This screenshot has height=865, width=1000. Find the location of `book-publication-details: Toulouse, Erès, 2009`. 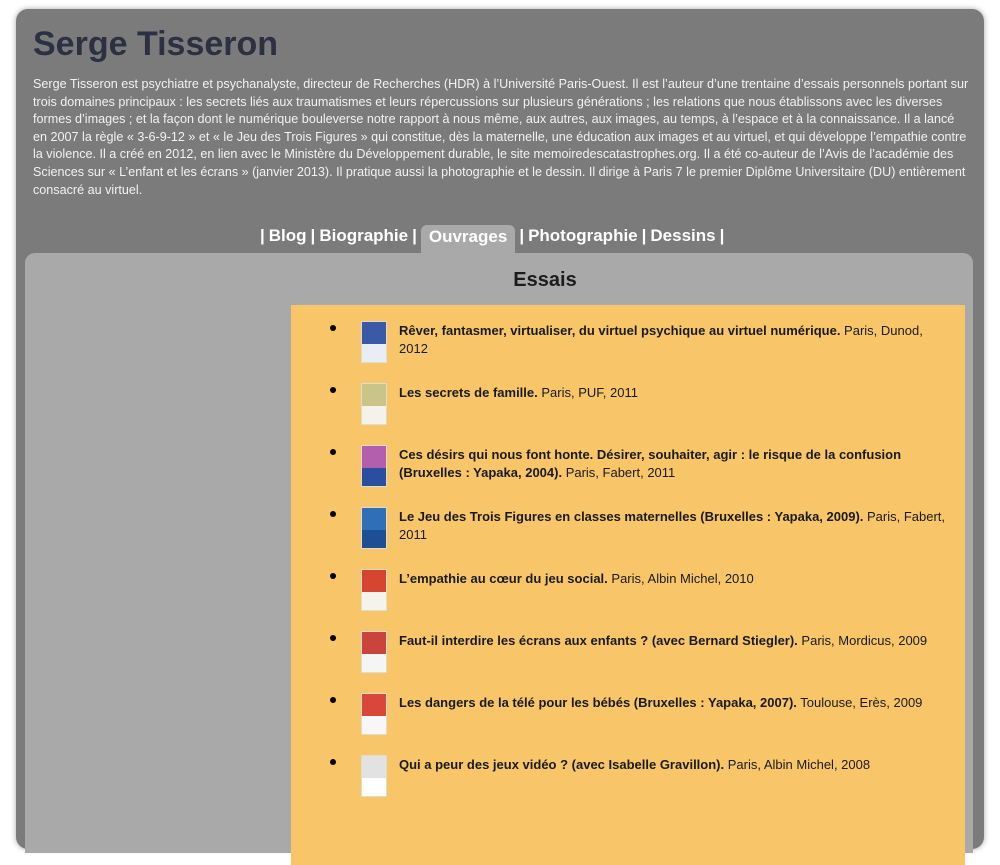

book-publication-details: Toulouse, Erès, 2009 is located at coordinates (859, 702).